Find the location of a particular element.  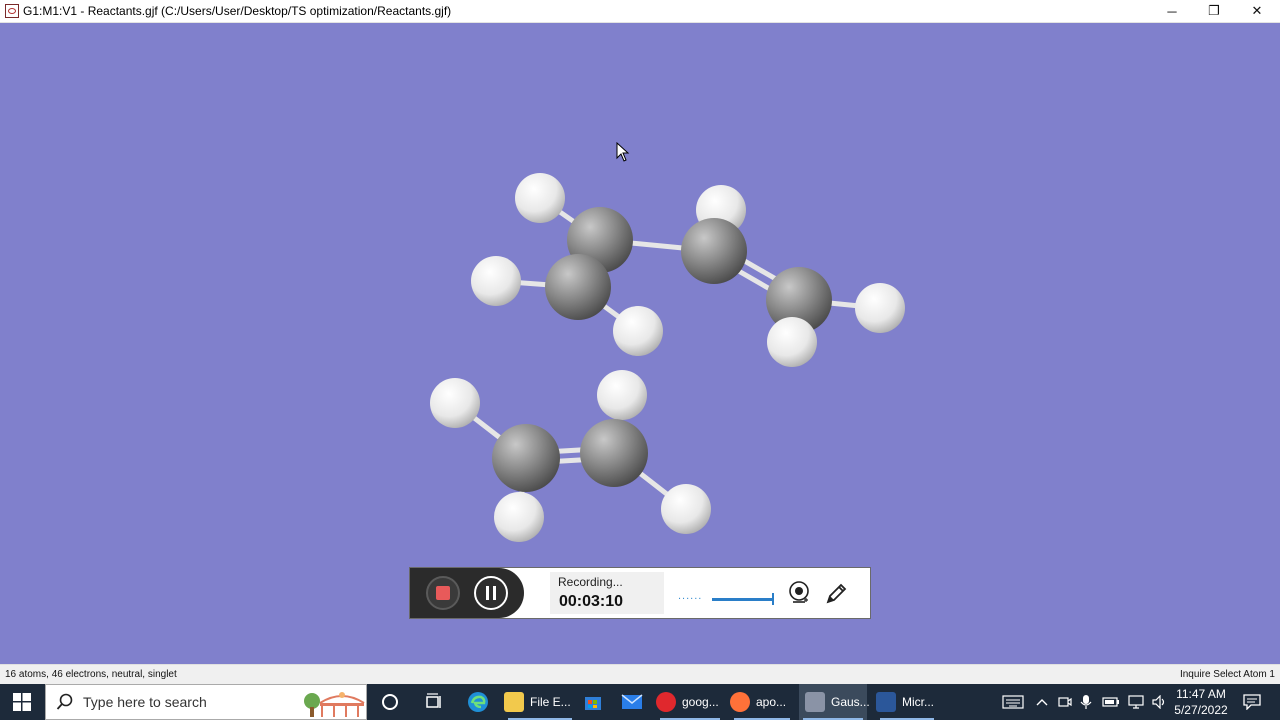

minimize-button: ─ is located at coordinates (1172, 11).